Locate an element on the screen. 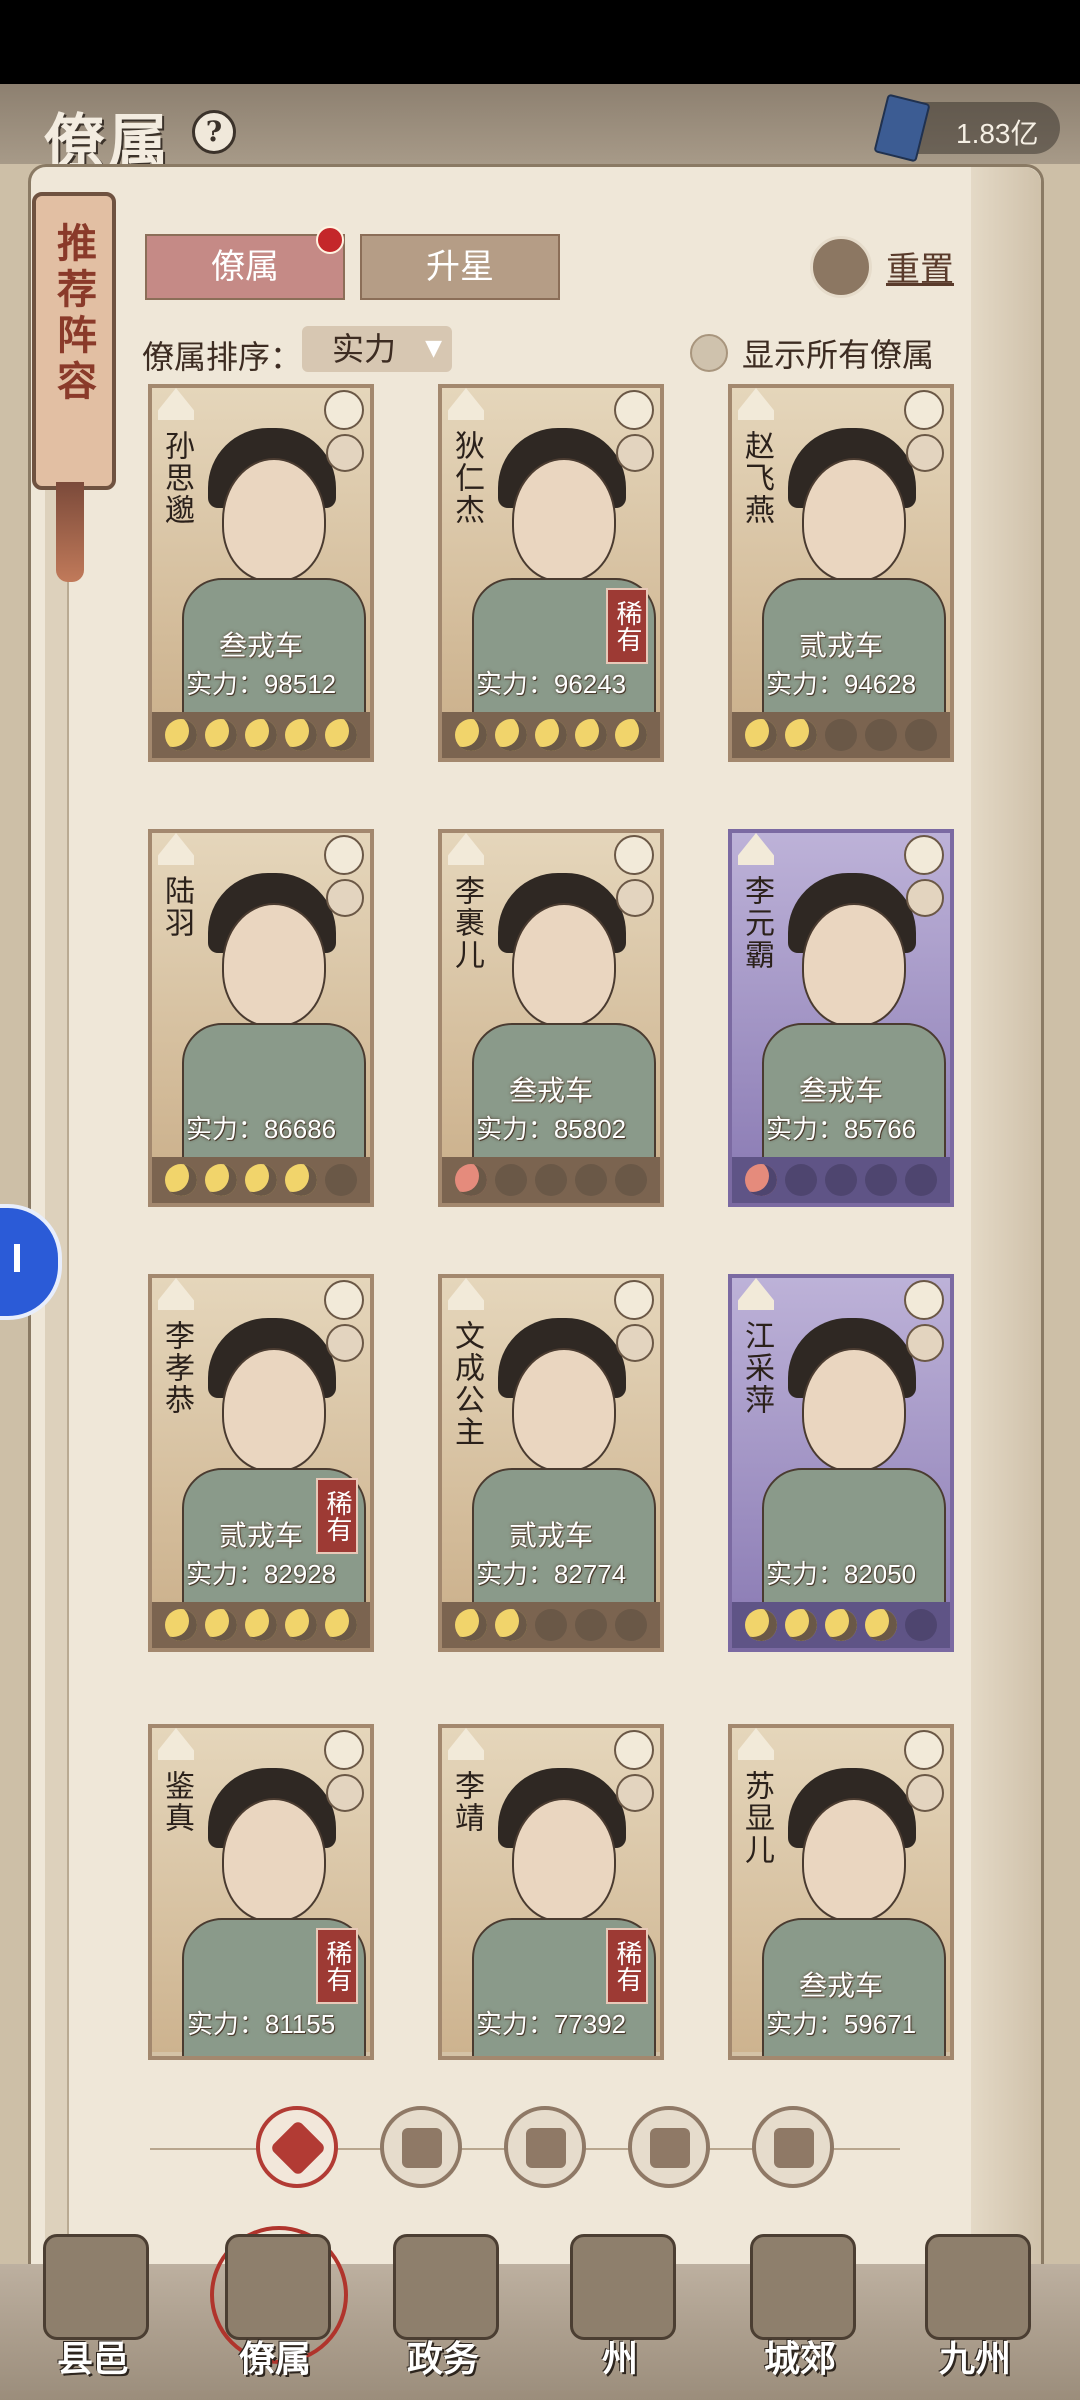  retainer-card: 赵飞燕 贰戎车 实力：94628 is located at coordinates (841, 573).